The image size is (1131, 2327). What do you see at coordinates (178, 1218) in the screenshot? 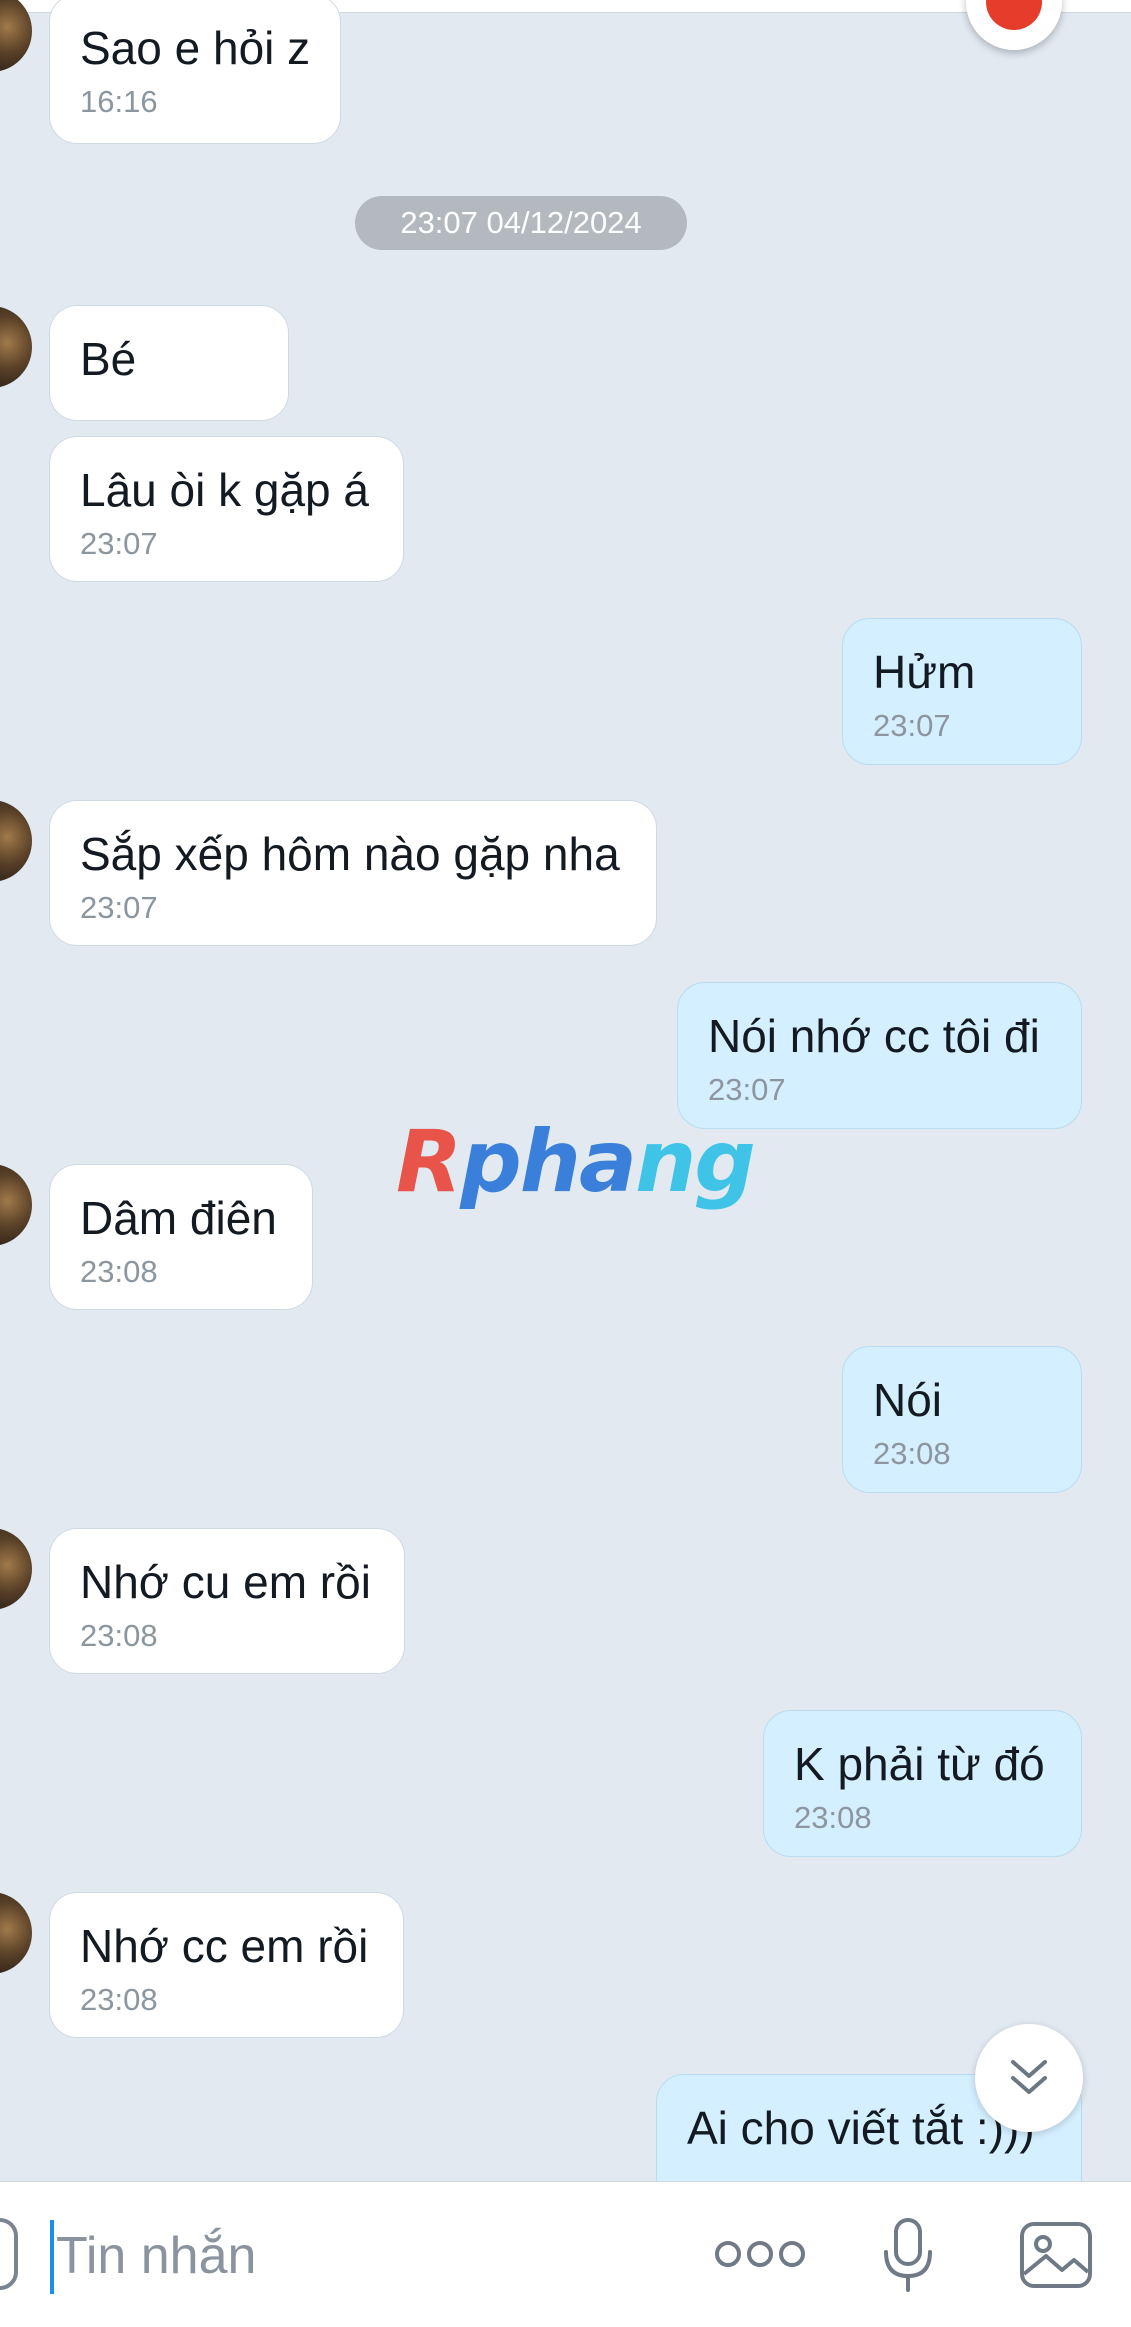
I see `message-text: Dâm điên` at bounding box center [178, 1218].